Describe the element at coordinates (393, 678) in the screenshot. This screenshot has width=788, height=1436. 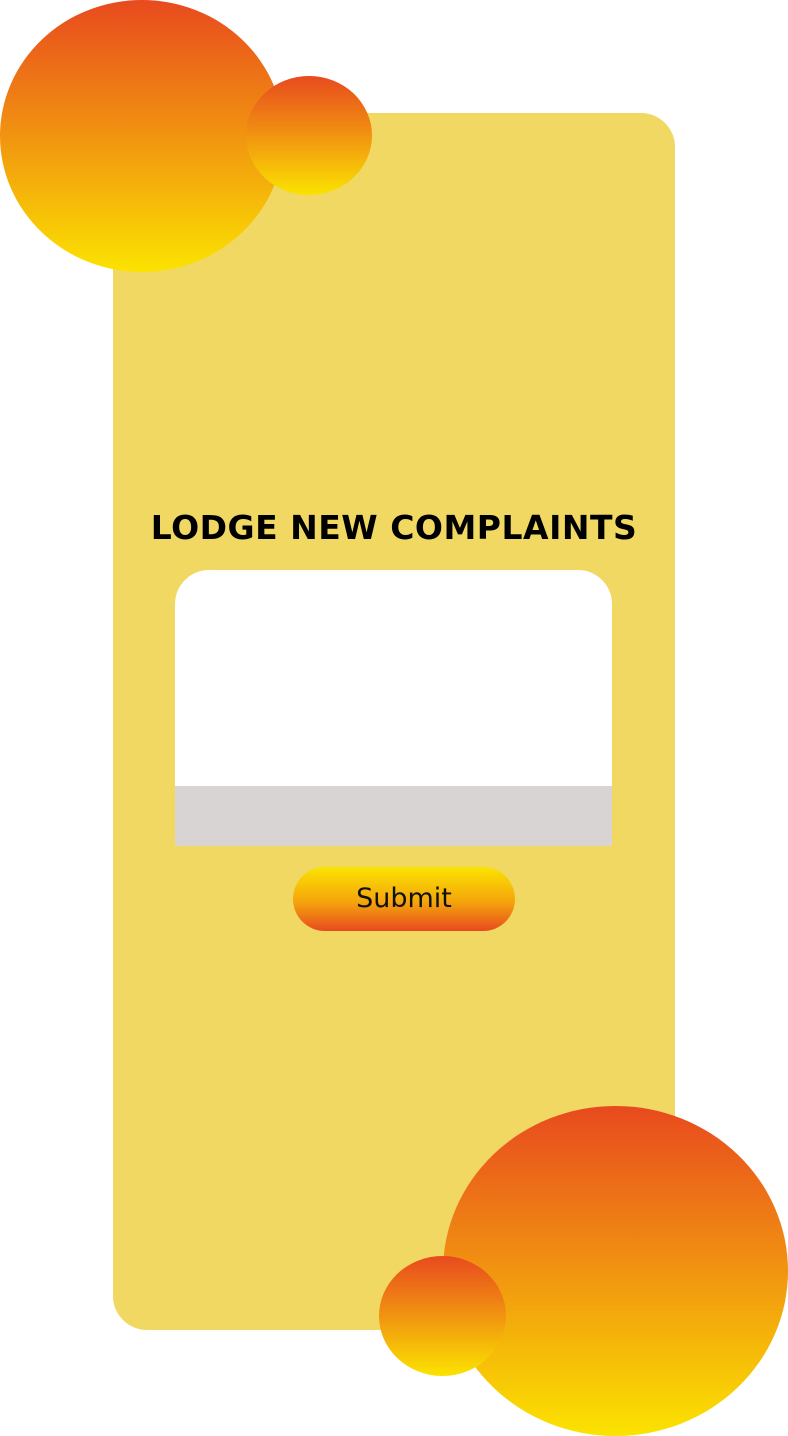
I see `complaint-input` at that location.